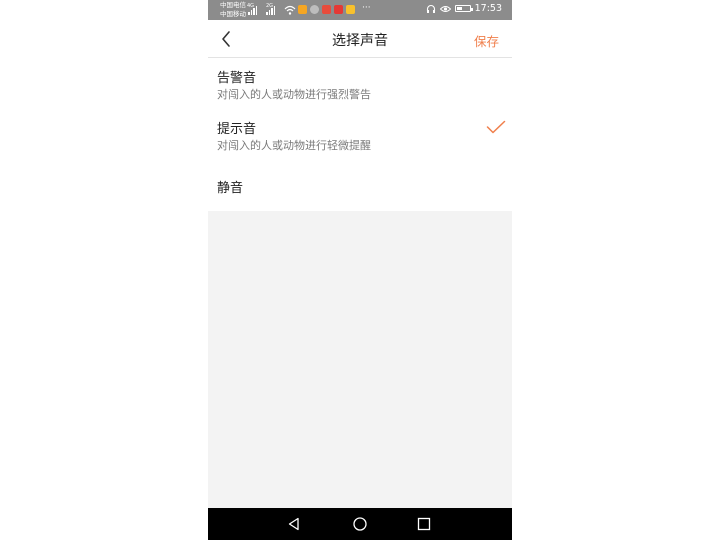 The width and height of the screenshot is (720, 540). What do you see at coordinates (486, 40) in the screenshot?
I see `save-button: 保存` at bounding box center [486, 40].